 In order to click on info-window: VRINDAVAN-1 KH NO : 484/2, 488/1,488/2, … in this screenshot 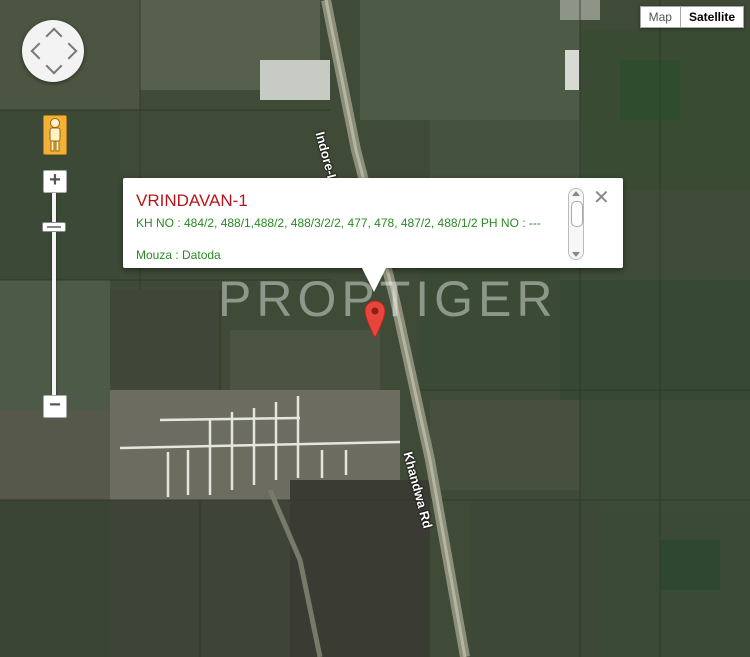, I will do `click(373, 223)`.